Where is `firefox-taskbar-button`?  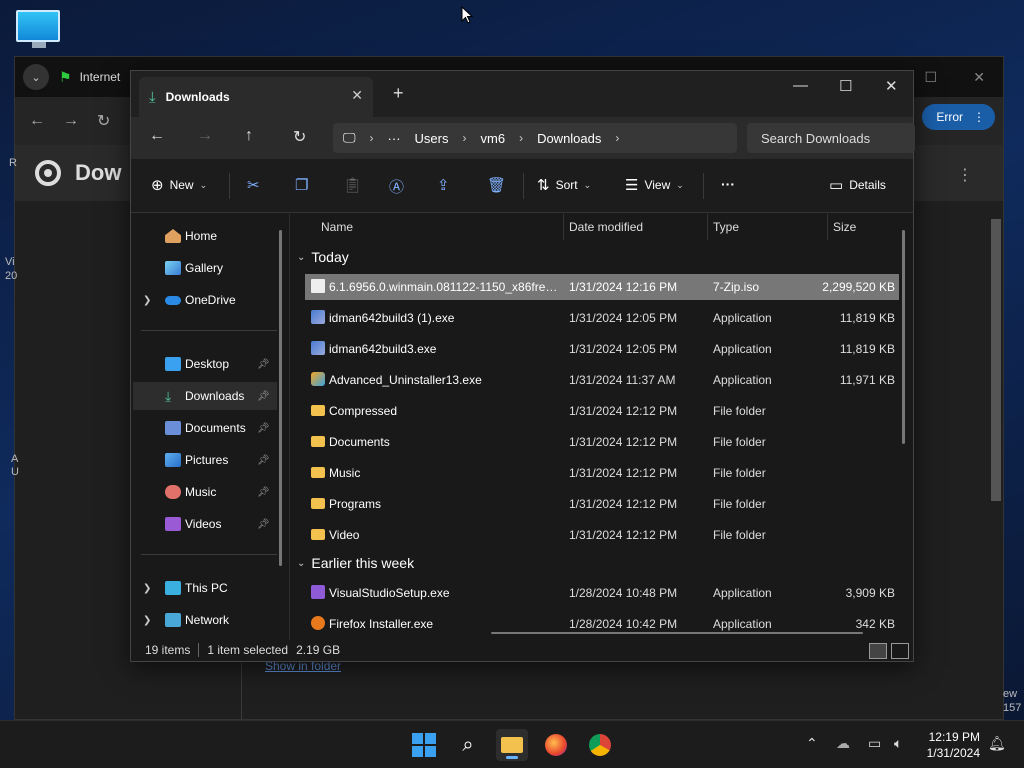
firefox-taskbar-button is located at coordinates (556, 745).